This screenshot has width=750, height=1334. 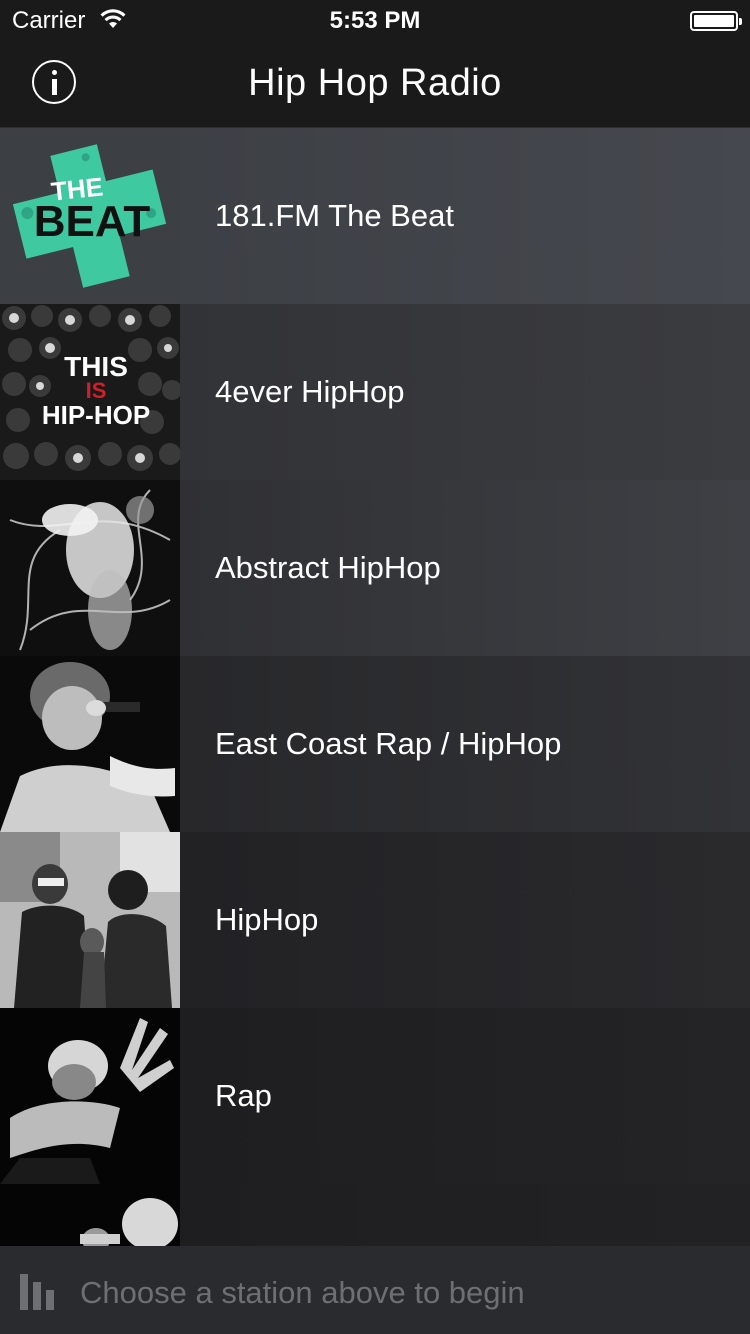 I want to click on station-row: THIS IS HIP-HOP 4ever HipHop, so click(x=375, y=392).